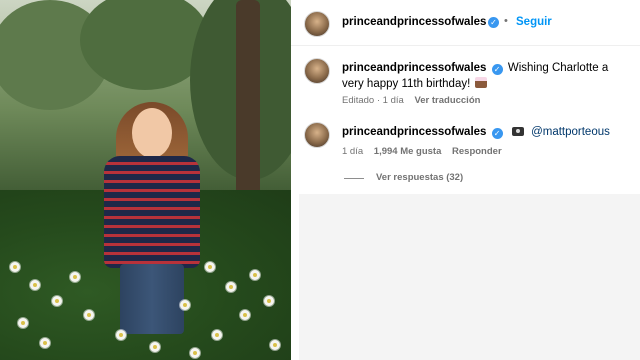 The width and height of the screenshot is (640, 360). I want to click on comment-username: princeandprincessofwales, so click(414, 132).